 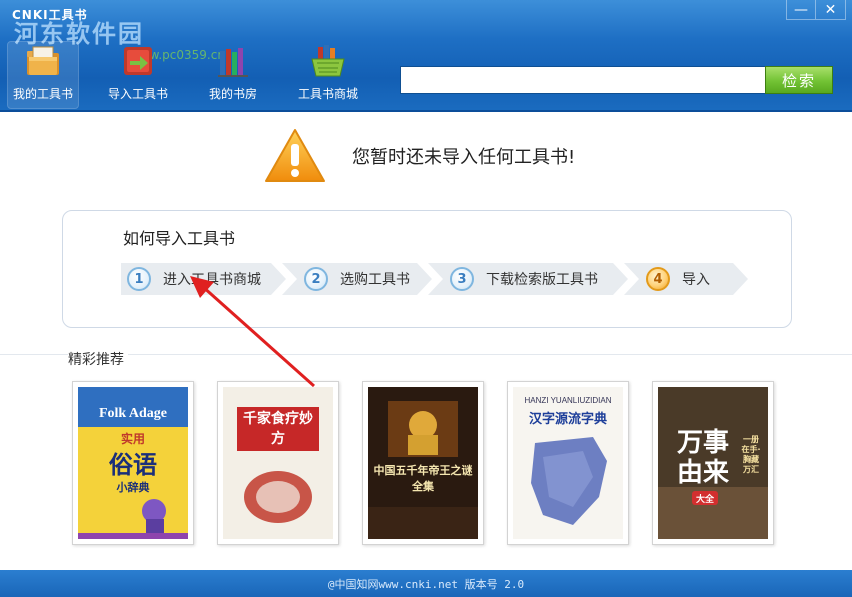 I want to click on step-1: 1 进入工具书商城, so click(x=203, y=279).